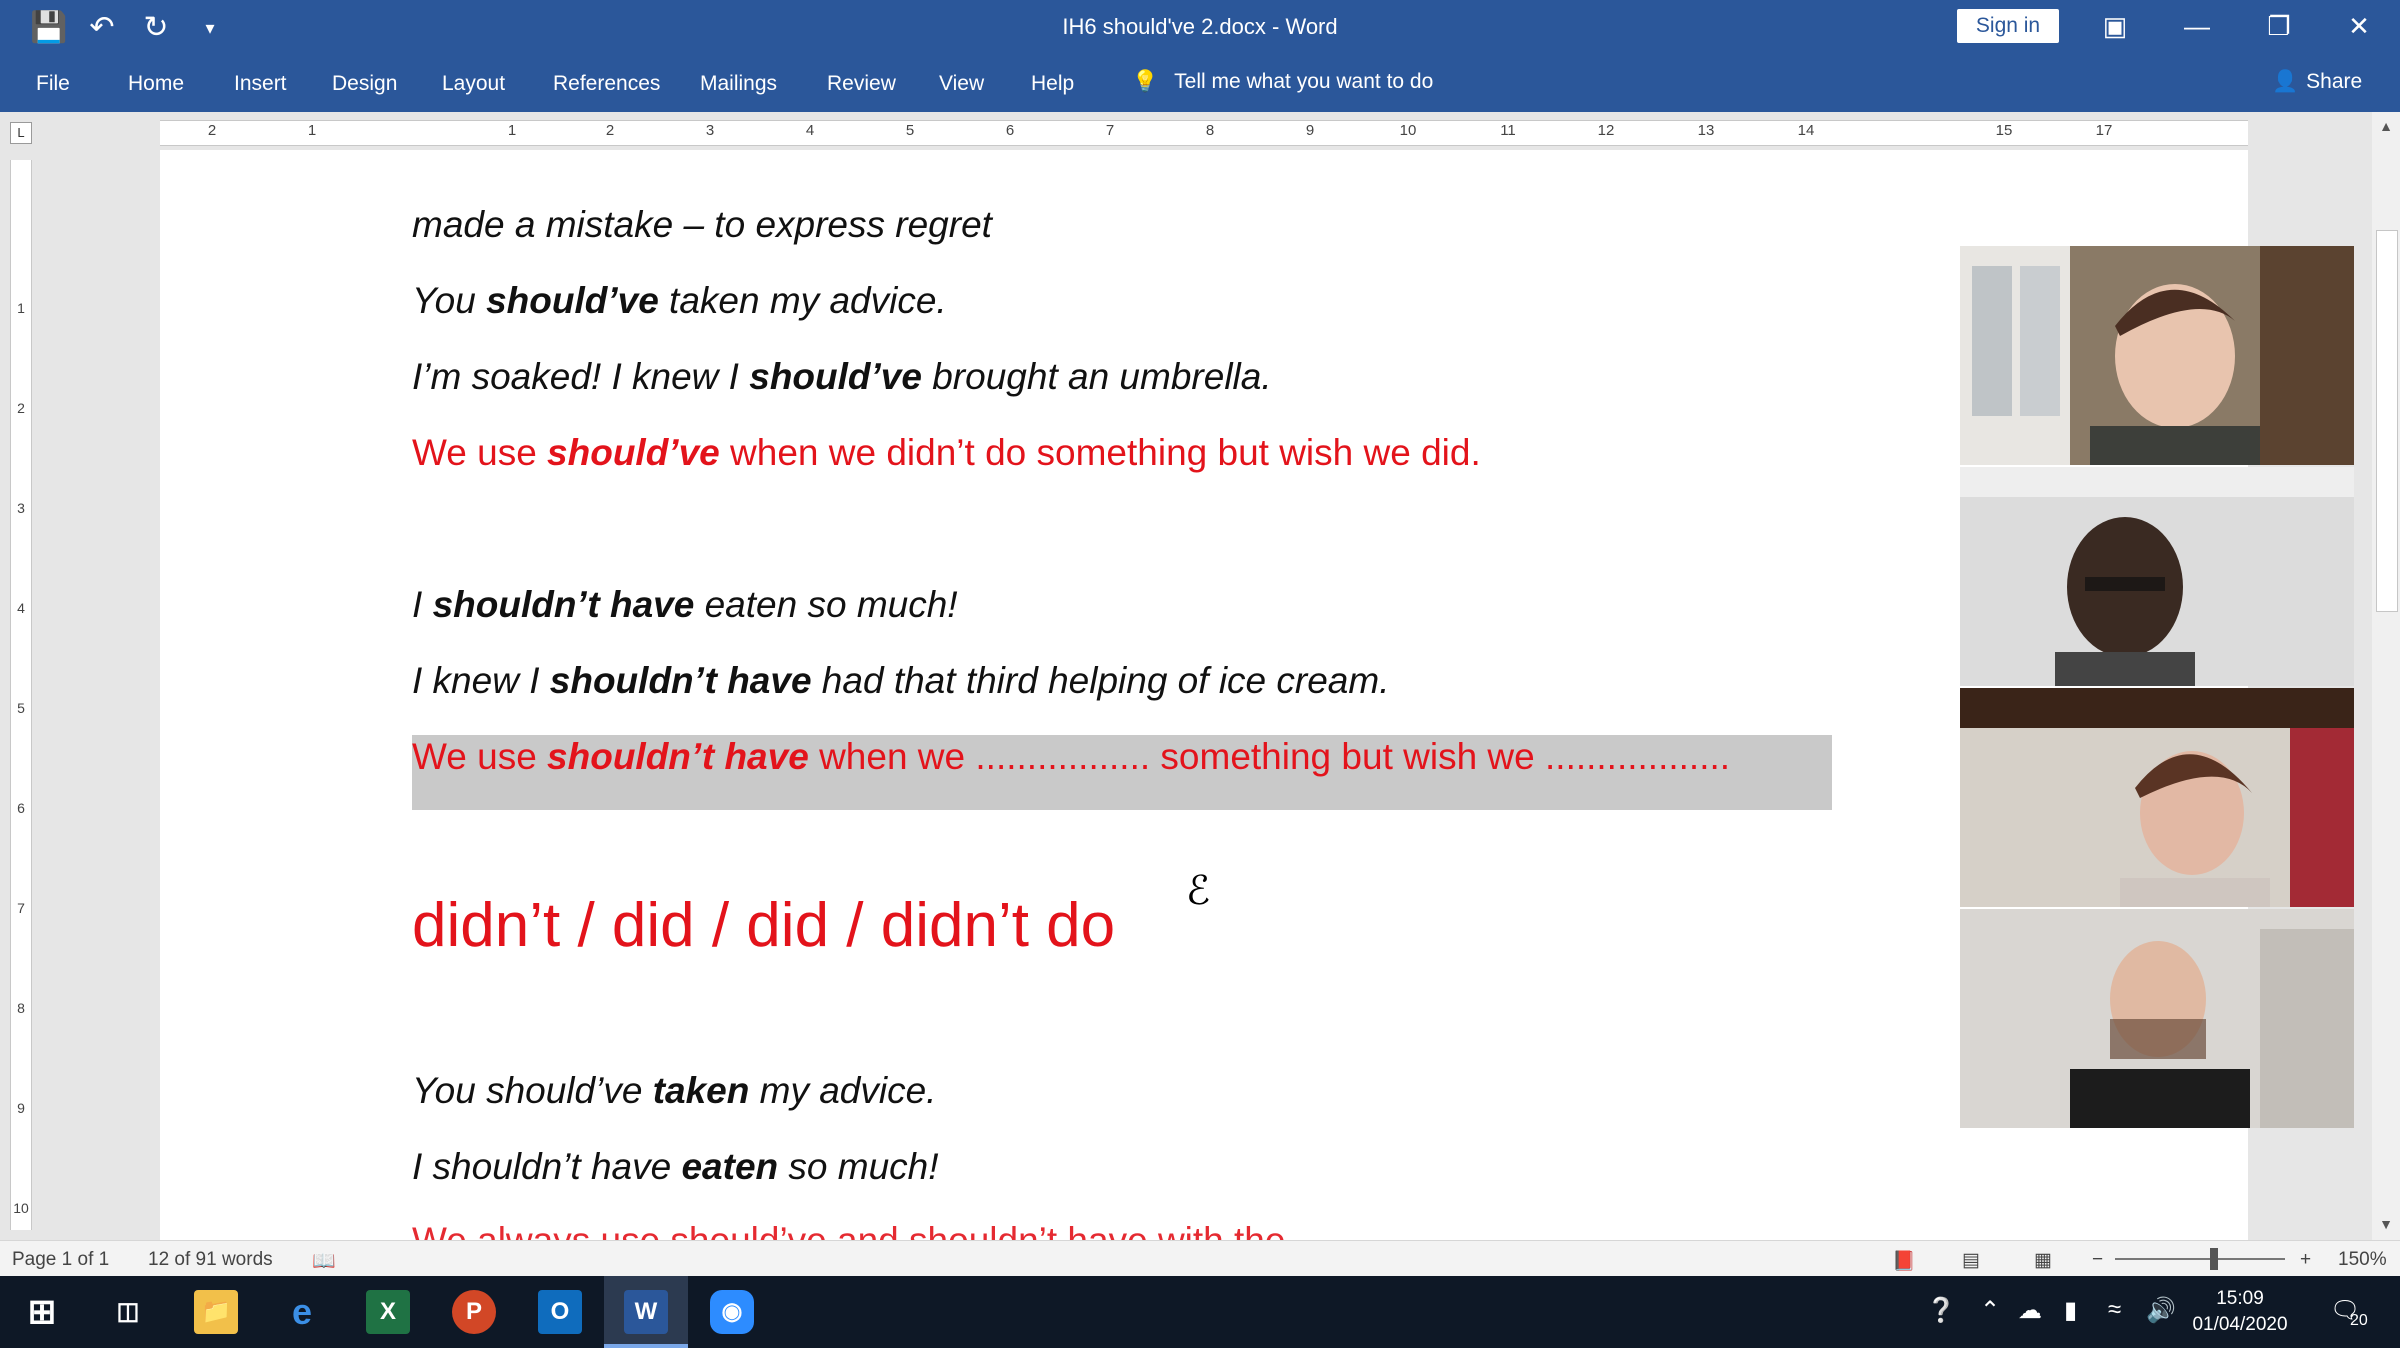 This screenshot has height=1348, width=2400. What do you see at coordinates (2097, 1260) in the screenshot?
I see `zoom-out-icon: −` at bounding box center [2097, 1260].